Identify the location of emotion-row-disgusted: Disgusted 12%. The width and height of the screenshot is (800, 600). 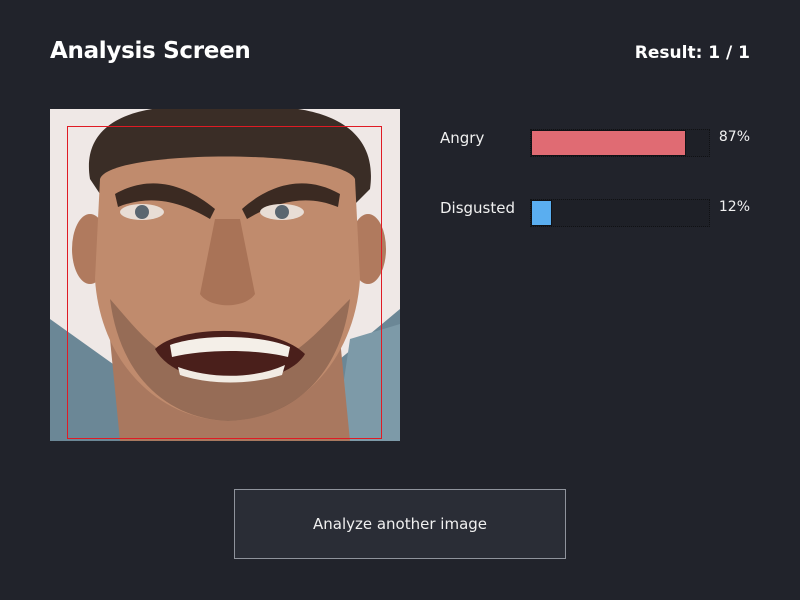
(595, 214).